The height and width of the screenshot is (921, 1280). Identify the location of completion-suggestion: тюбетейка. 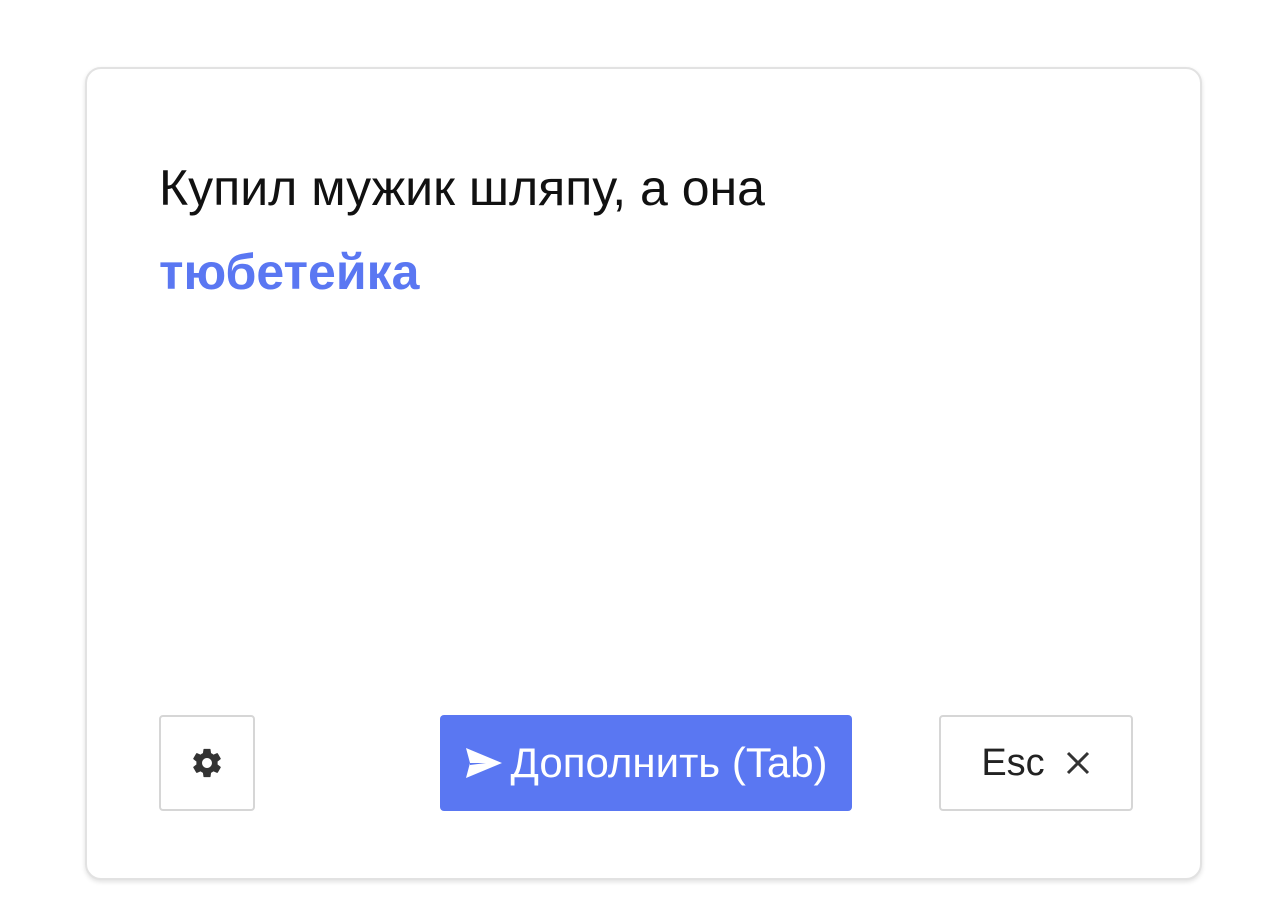
(289, 272).